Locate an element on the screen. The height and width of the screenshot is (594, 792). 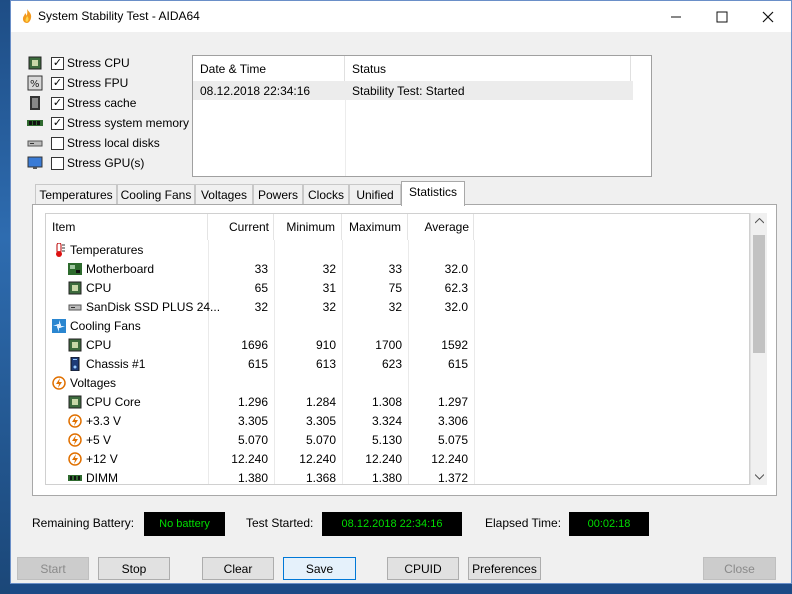
value-maximum: 1.380 is located at coordinates (386, 478).